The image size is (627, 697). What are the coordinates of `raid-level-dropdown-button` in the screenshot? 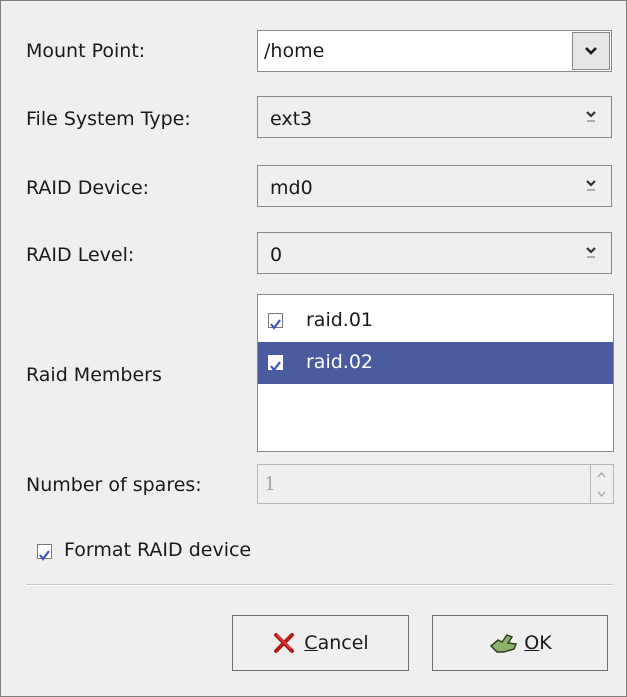 It's located at (591, 253).